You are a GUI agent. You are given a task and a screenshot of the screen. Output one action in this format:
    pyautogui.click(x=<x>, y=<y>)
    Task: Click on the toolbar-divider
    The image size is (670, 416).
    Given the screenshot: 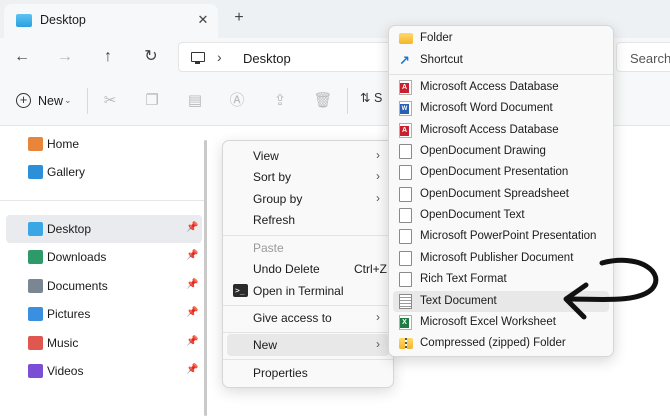 What is the action you would take?
    pyautogui.click(x=347, y=101)
    